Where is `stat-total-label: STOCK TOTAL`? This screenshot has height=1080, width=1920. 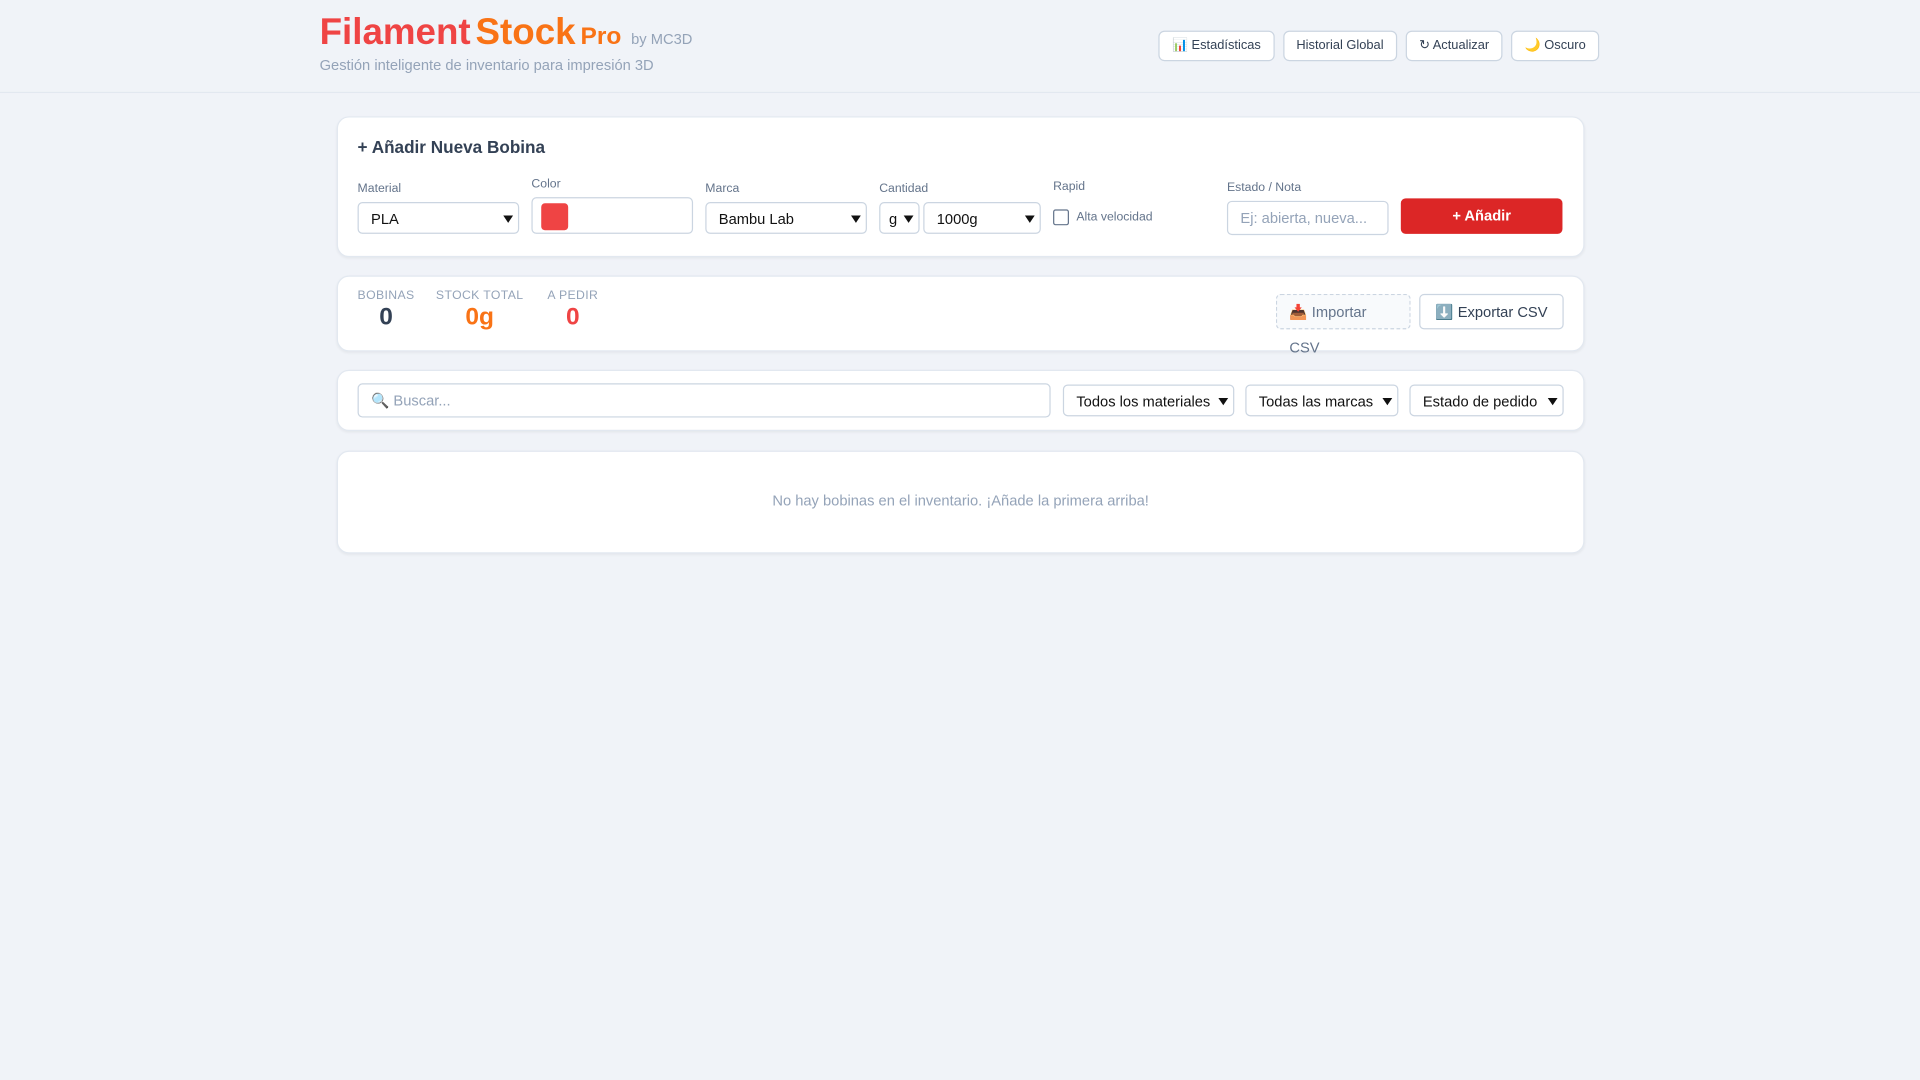
stat-total-label: STOCK TOTAL is located at coordinates (479, 295).